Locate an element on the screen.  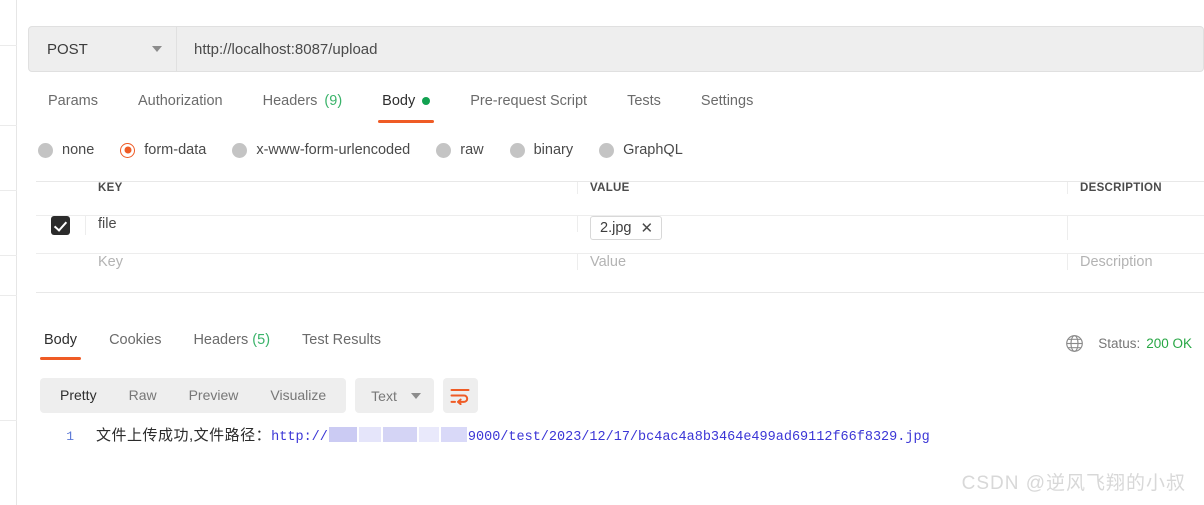
response-format-select: Text is located at coordinates (394, 395).